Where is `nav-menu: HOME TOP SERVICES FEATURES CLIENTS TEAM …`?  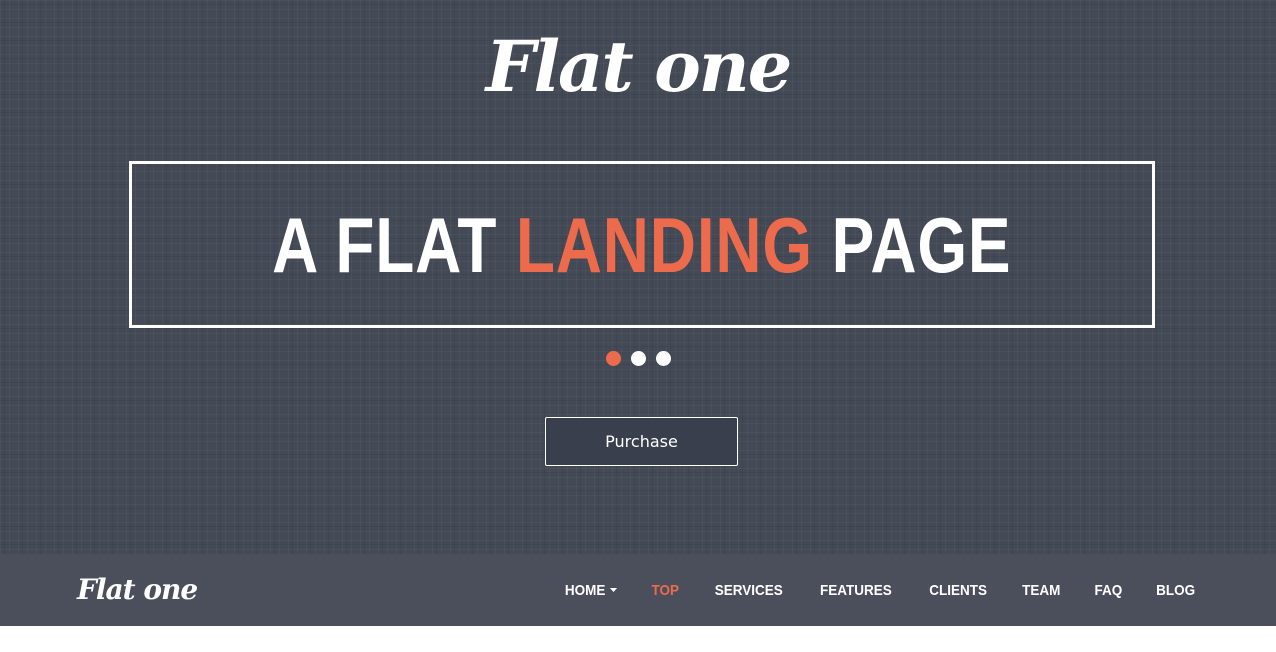
nav-menu: HOME TOP SERVICES FEATURES CLIENTS TEAM … is located at coordinates (879, 590).